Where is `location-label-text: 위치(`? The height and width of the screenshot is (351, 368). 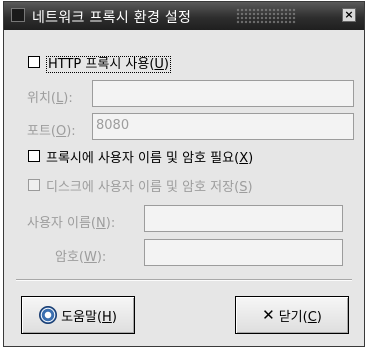 location-label-text: 위치( is located at coordinates (41, 98).